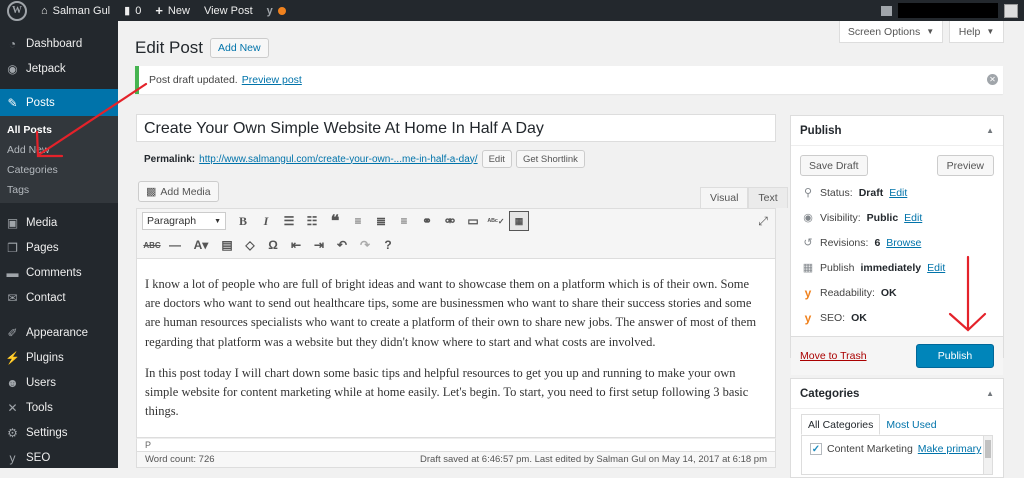  What do you see at coordinates (816, 449) in the screenshot?
I see `checkbox-checked-icon: ✓` at bounding box center [816, 449].